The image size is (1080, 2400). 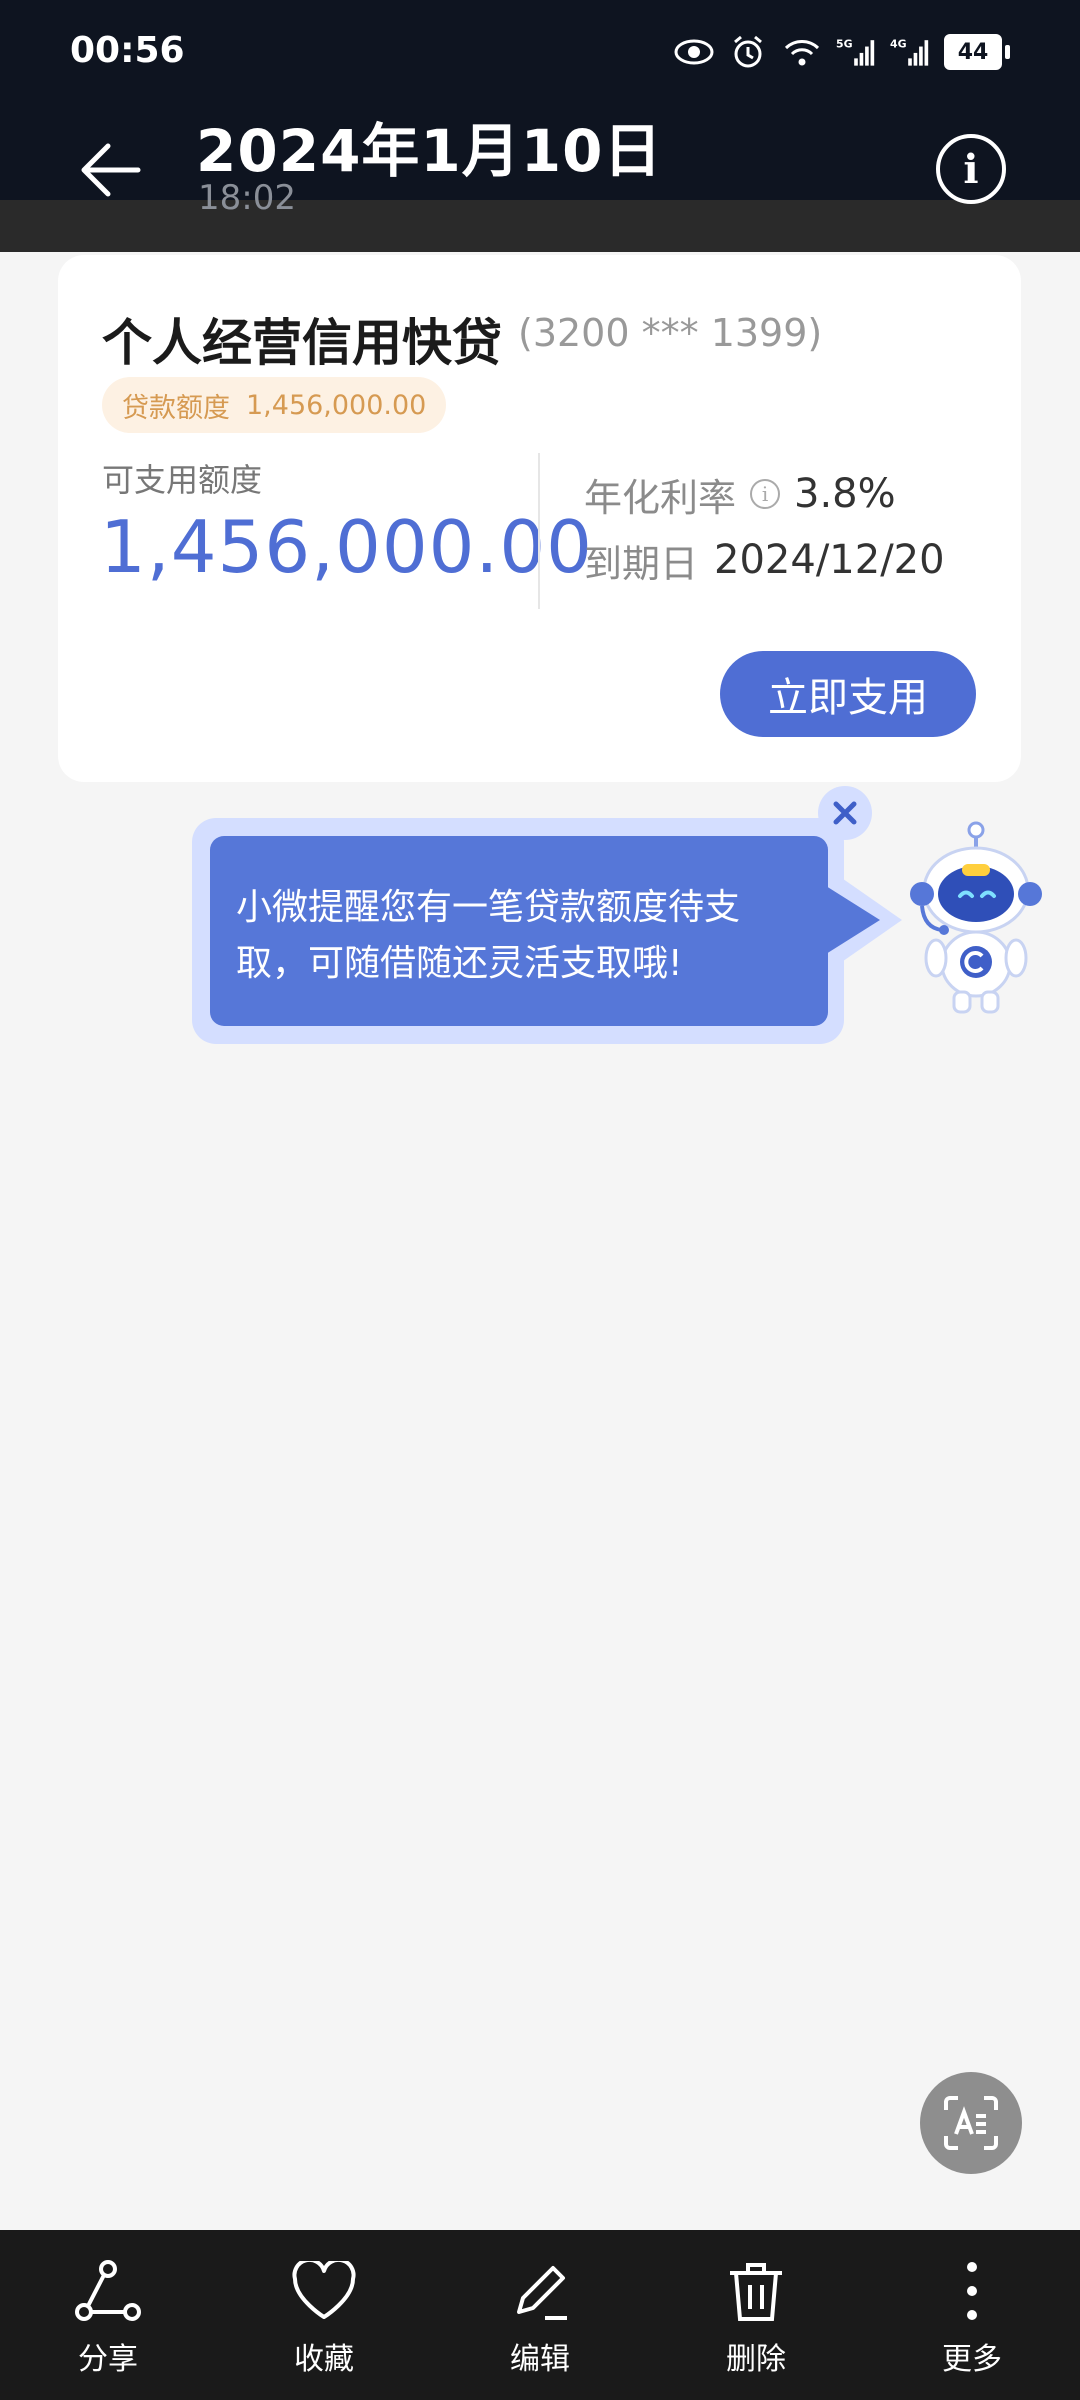 What do you see at coordinates (976, 918) in the screenshot?
I see `robot-mascot-icon` at bounding box center [976, 918].